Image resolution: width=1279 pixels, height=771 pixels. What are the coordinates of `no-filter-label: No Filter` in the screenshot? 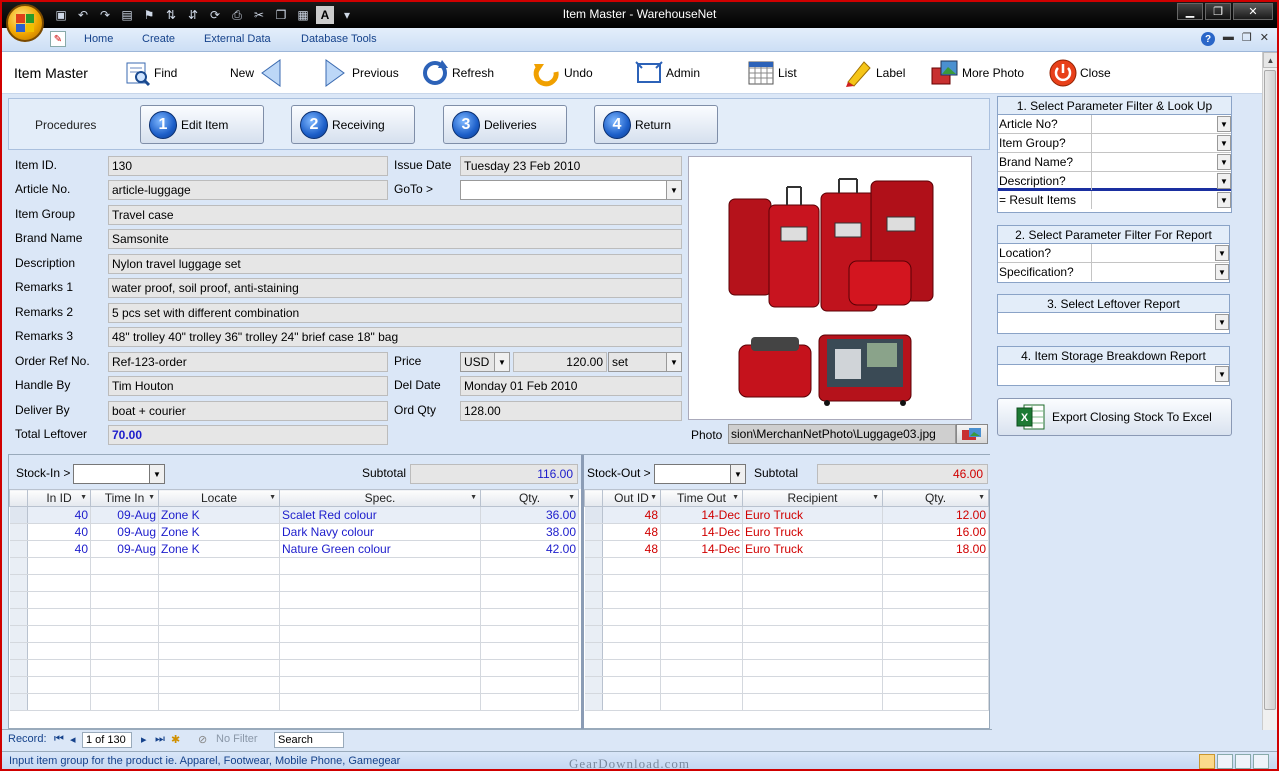 It's located at (237, 739).